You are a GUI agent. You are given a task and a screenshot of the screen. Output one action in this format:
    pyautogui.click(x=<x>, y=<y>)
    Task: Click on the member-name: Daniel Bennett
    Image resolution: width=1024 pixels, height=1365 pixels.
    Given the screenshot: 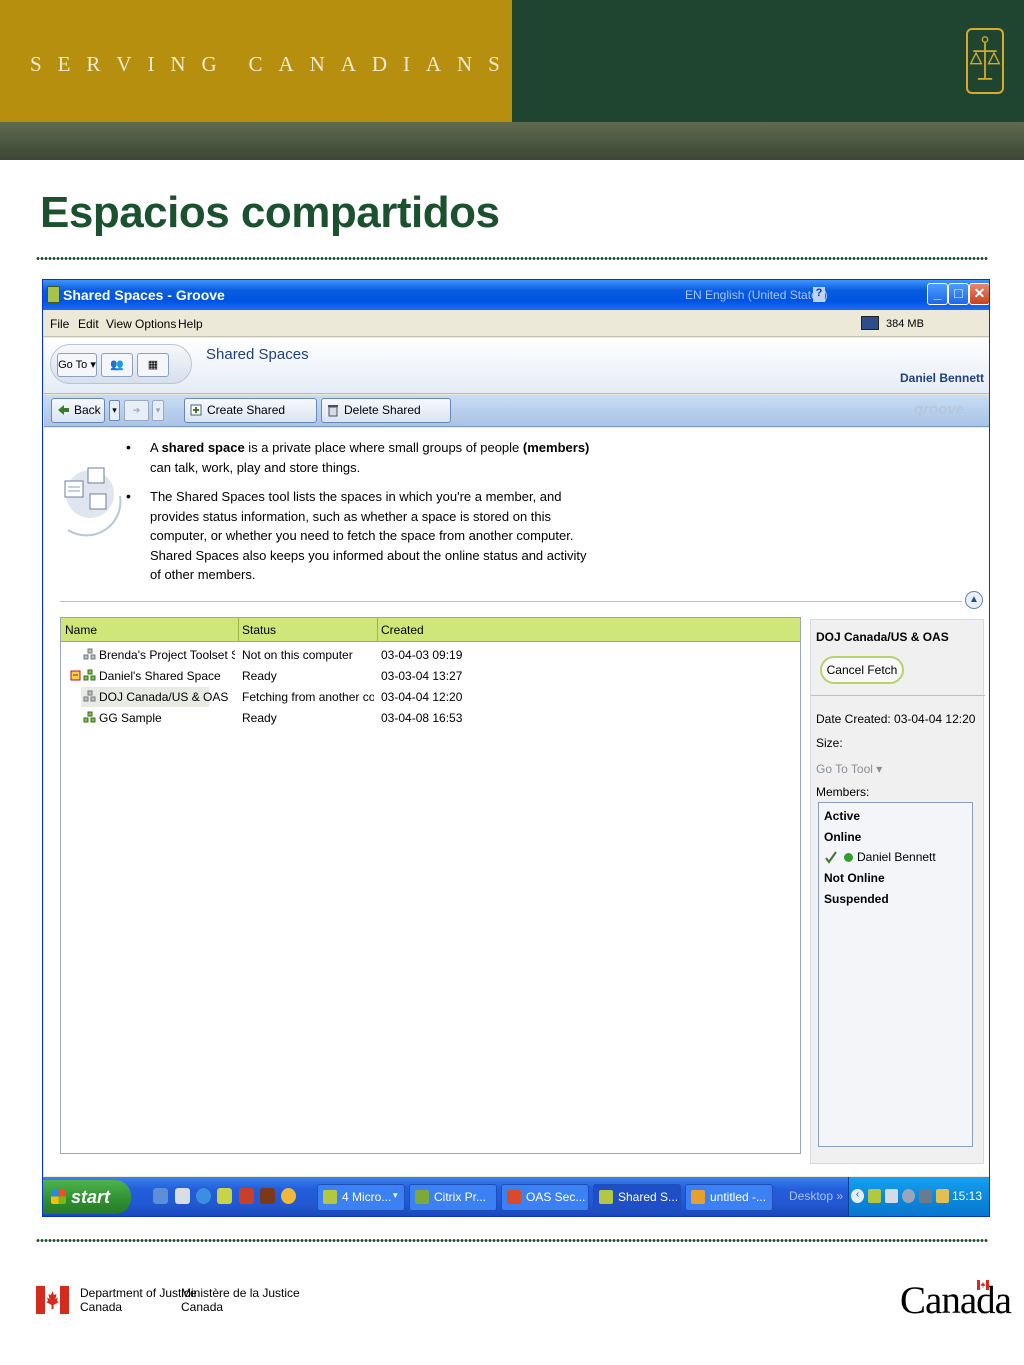 What is the action you would take?
    pyautogui.click(x=896, y=857)
    